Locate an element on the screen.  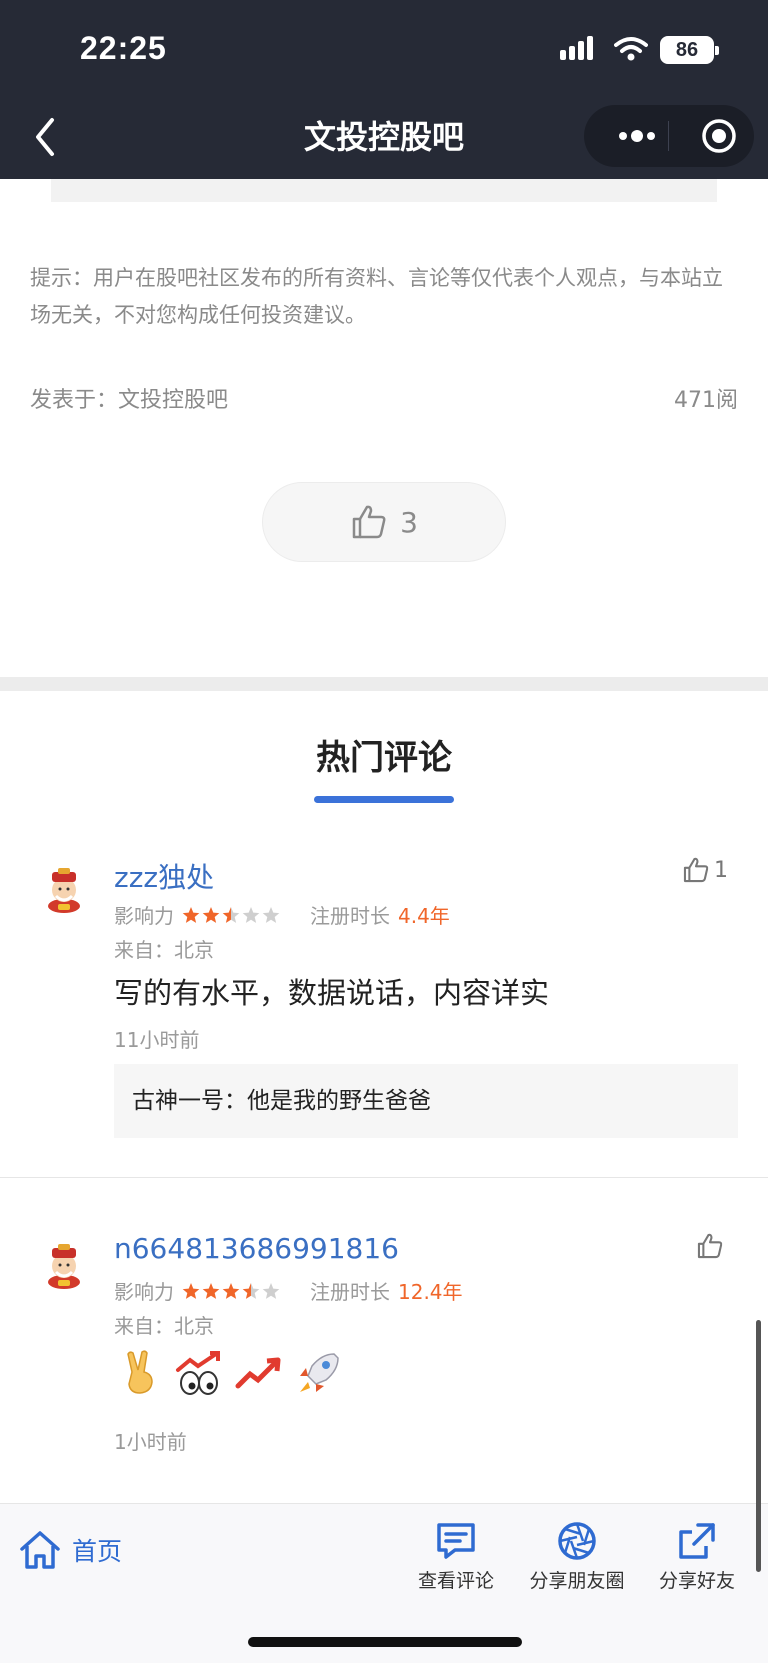
section-divider is located at coordinates (384, 684).